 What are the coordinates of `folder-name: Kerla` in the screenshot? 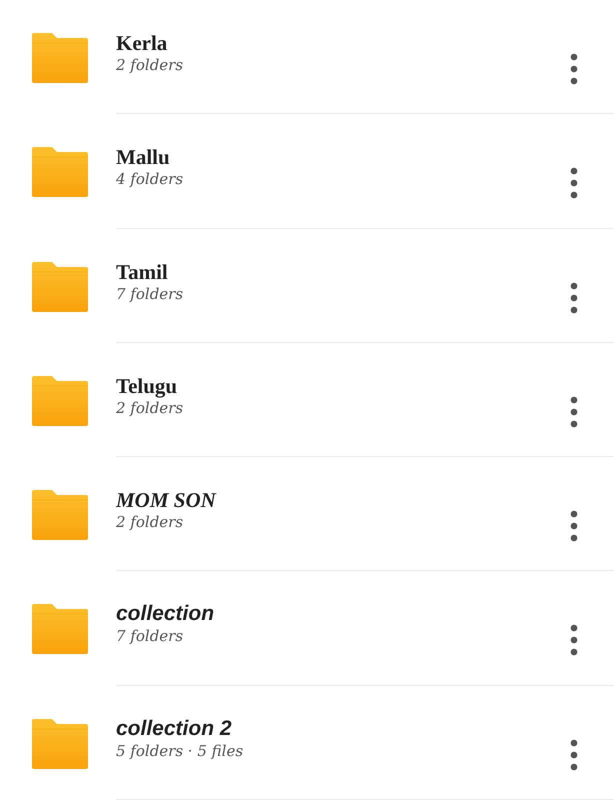 It's located at (142, 43).